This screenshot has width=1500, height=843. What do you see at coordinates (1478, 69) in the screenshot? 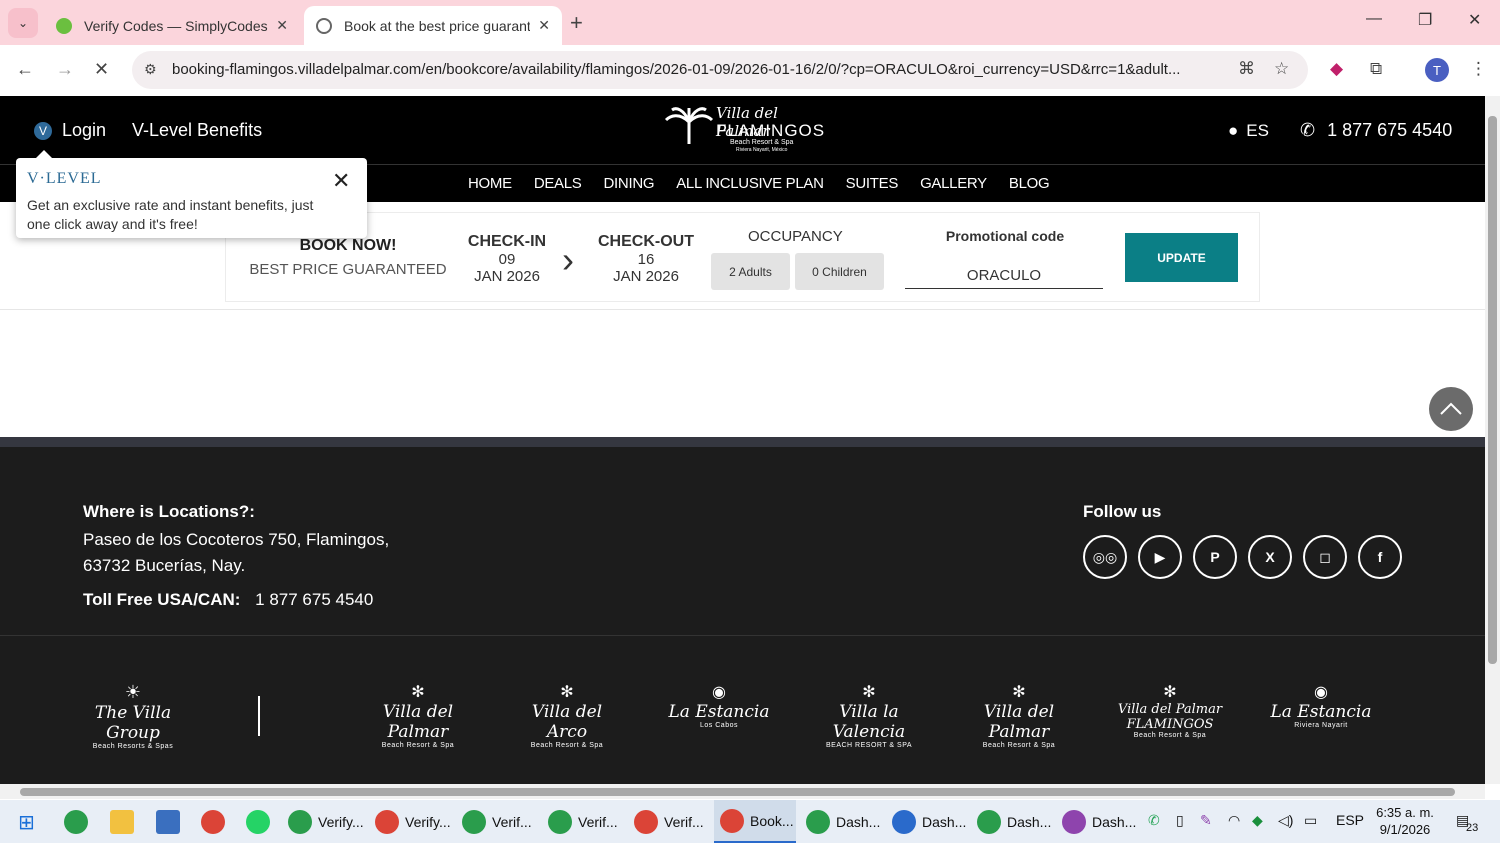
I see `browser-menu-icon: ⋮` at bounding box center [1478, 69].